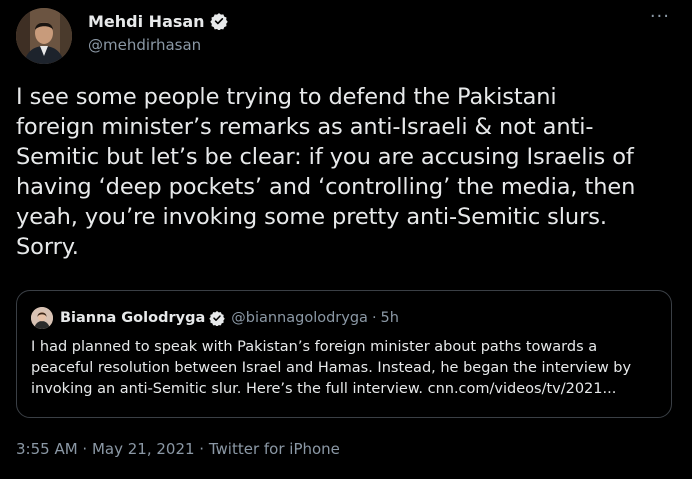 This screenshot has height=479, width=692. I want to click on quoted-tweet-header: Bianna Golodryga @biannagolodryga · 5h, so click(215, 318).